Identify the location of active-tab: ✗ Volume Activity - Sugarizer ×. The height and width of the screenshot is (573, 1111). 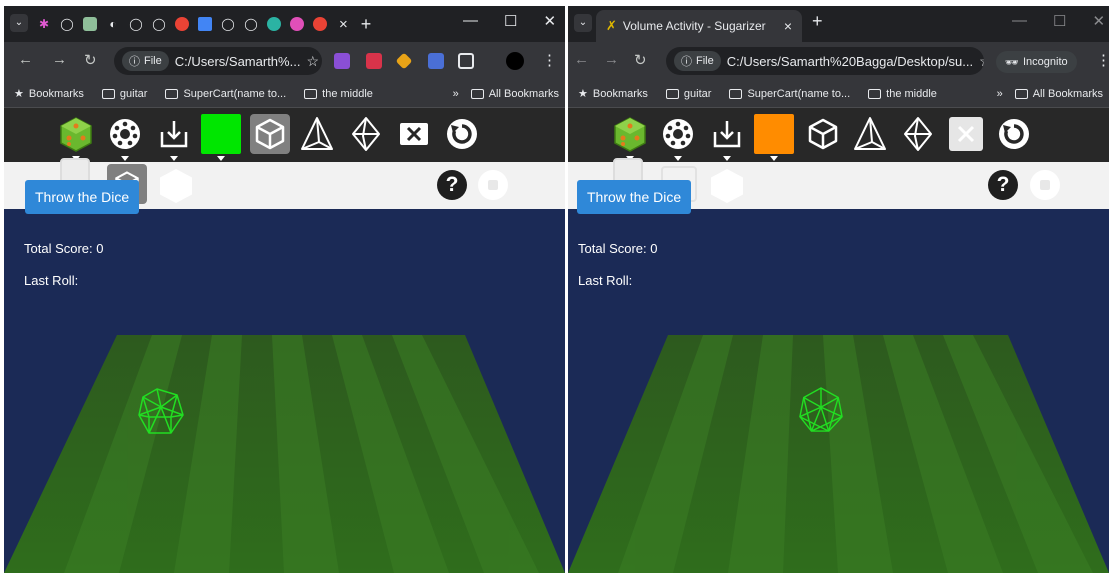
(699, 26).